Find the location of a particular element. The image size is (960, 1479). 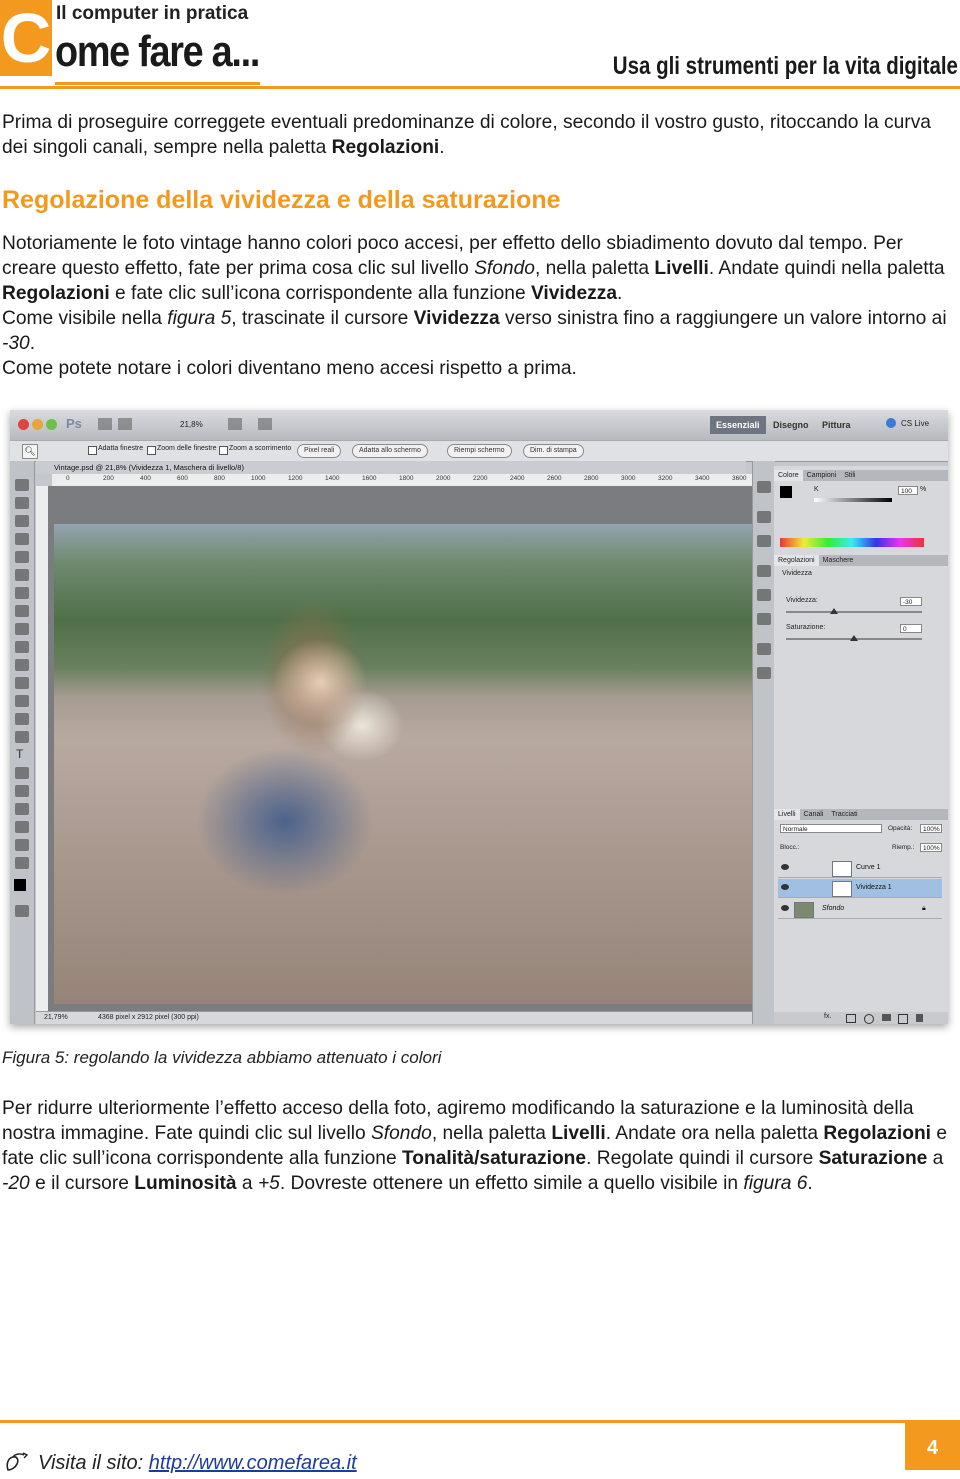

layer-row-curve: Curve 1 is located at coordinates (860, 868).